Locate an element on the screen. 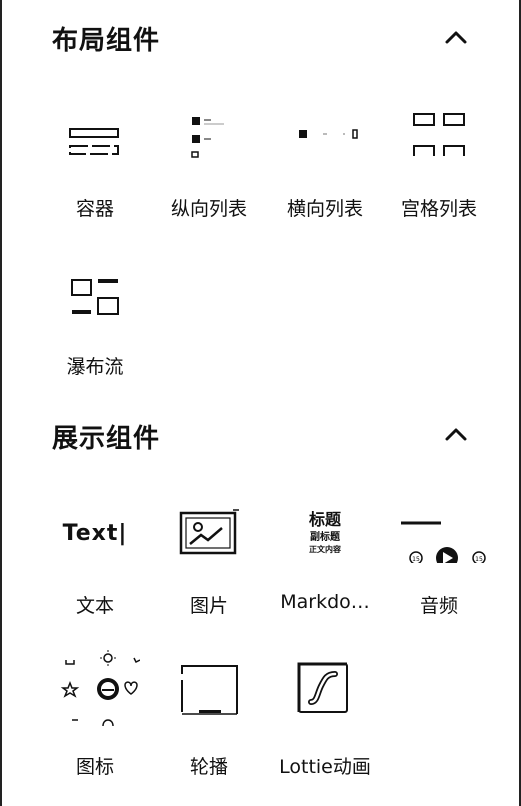 The height and width of the screenshot is (806, 521). markdown-icon-title: 标题 is located at coordinates (324, 520).